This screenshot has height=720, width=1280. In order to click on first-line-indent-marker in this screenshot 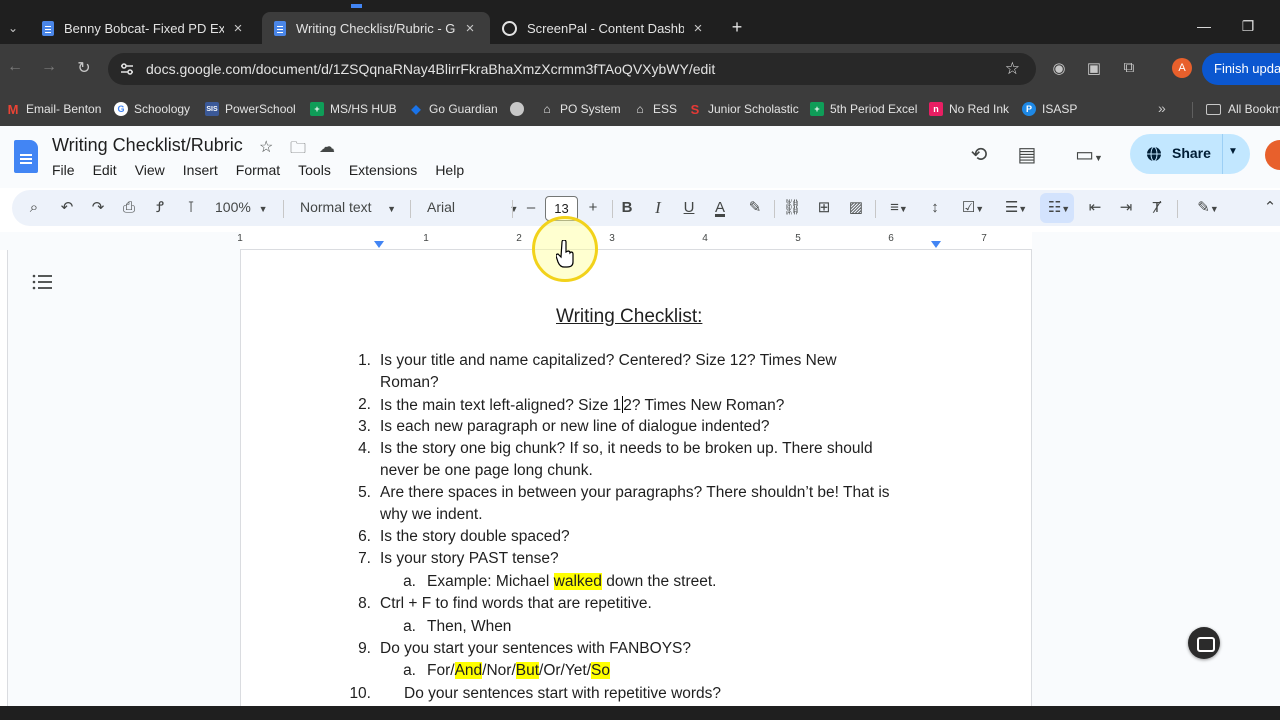, I will do `click(356, 6)`.